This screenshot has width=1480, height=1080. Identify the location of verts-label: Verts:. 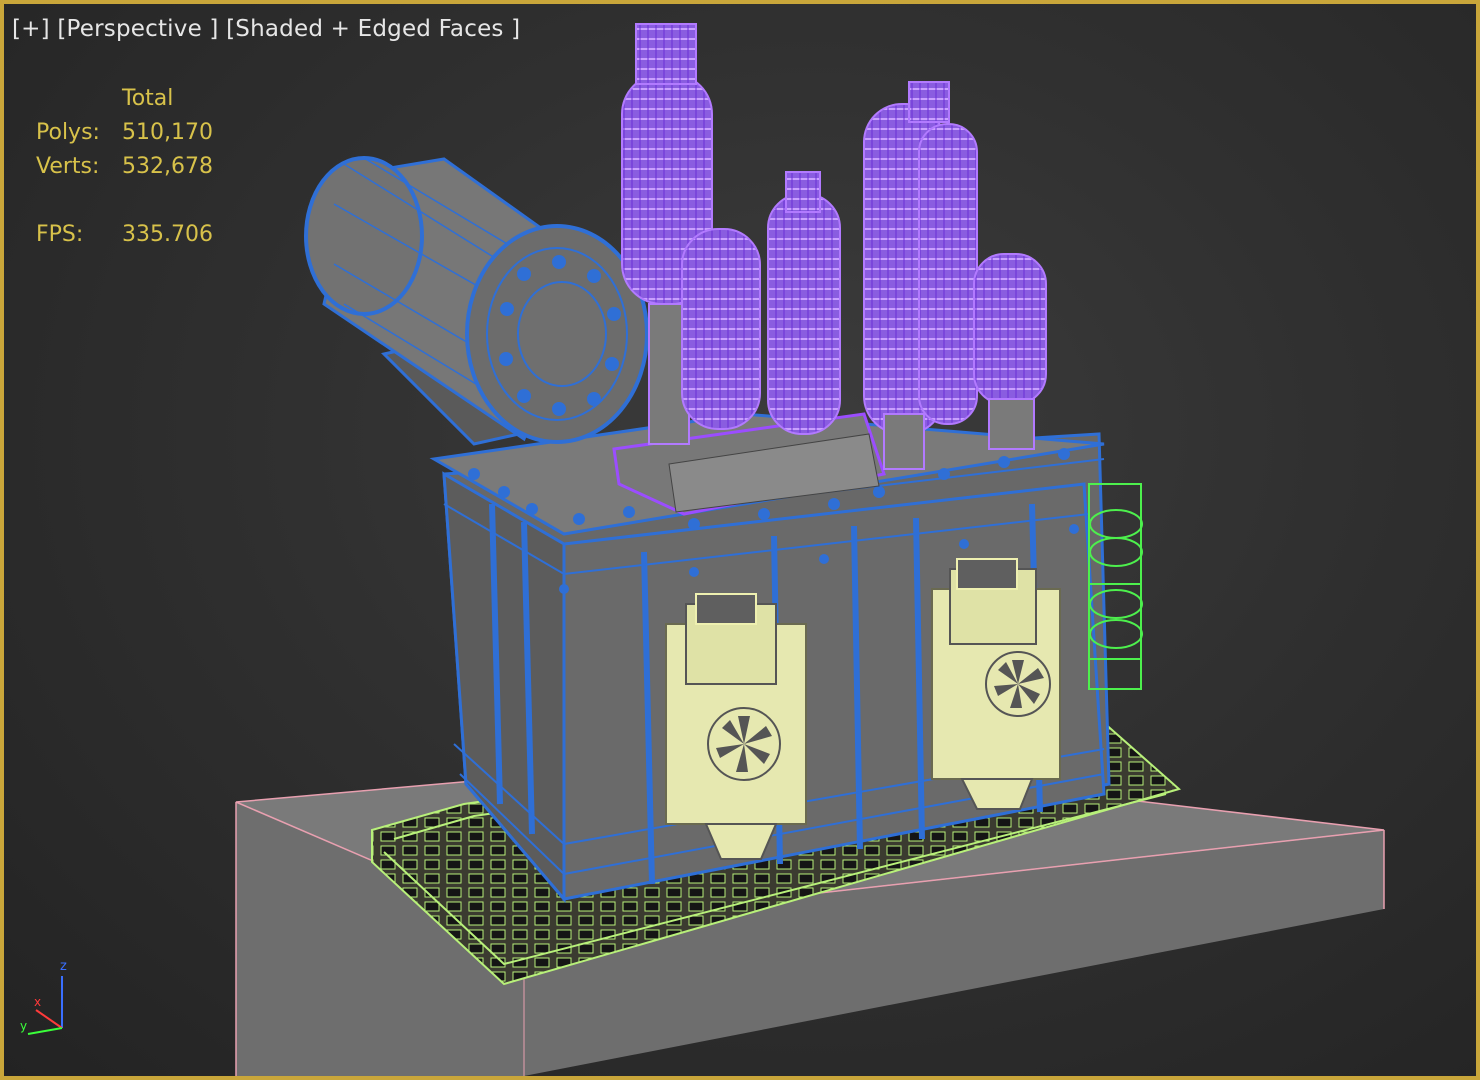
(68, 166).